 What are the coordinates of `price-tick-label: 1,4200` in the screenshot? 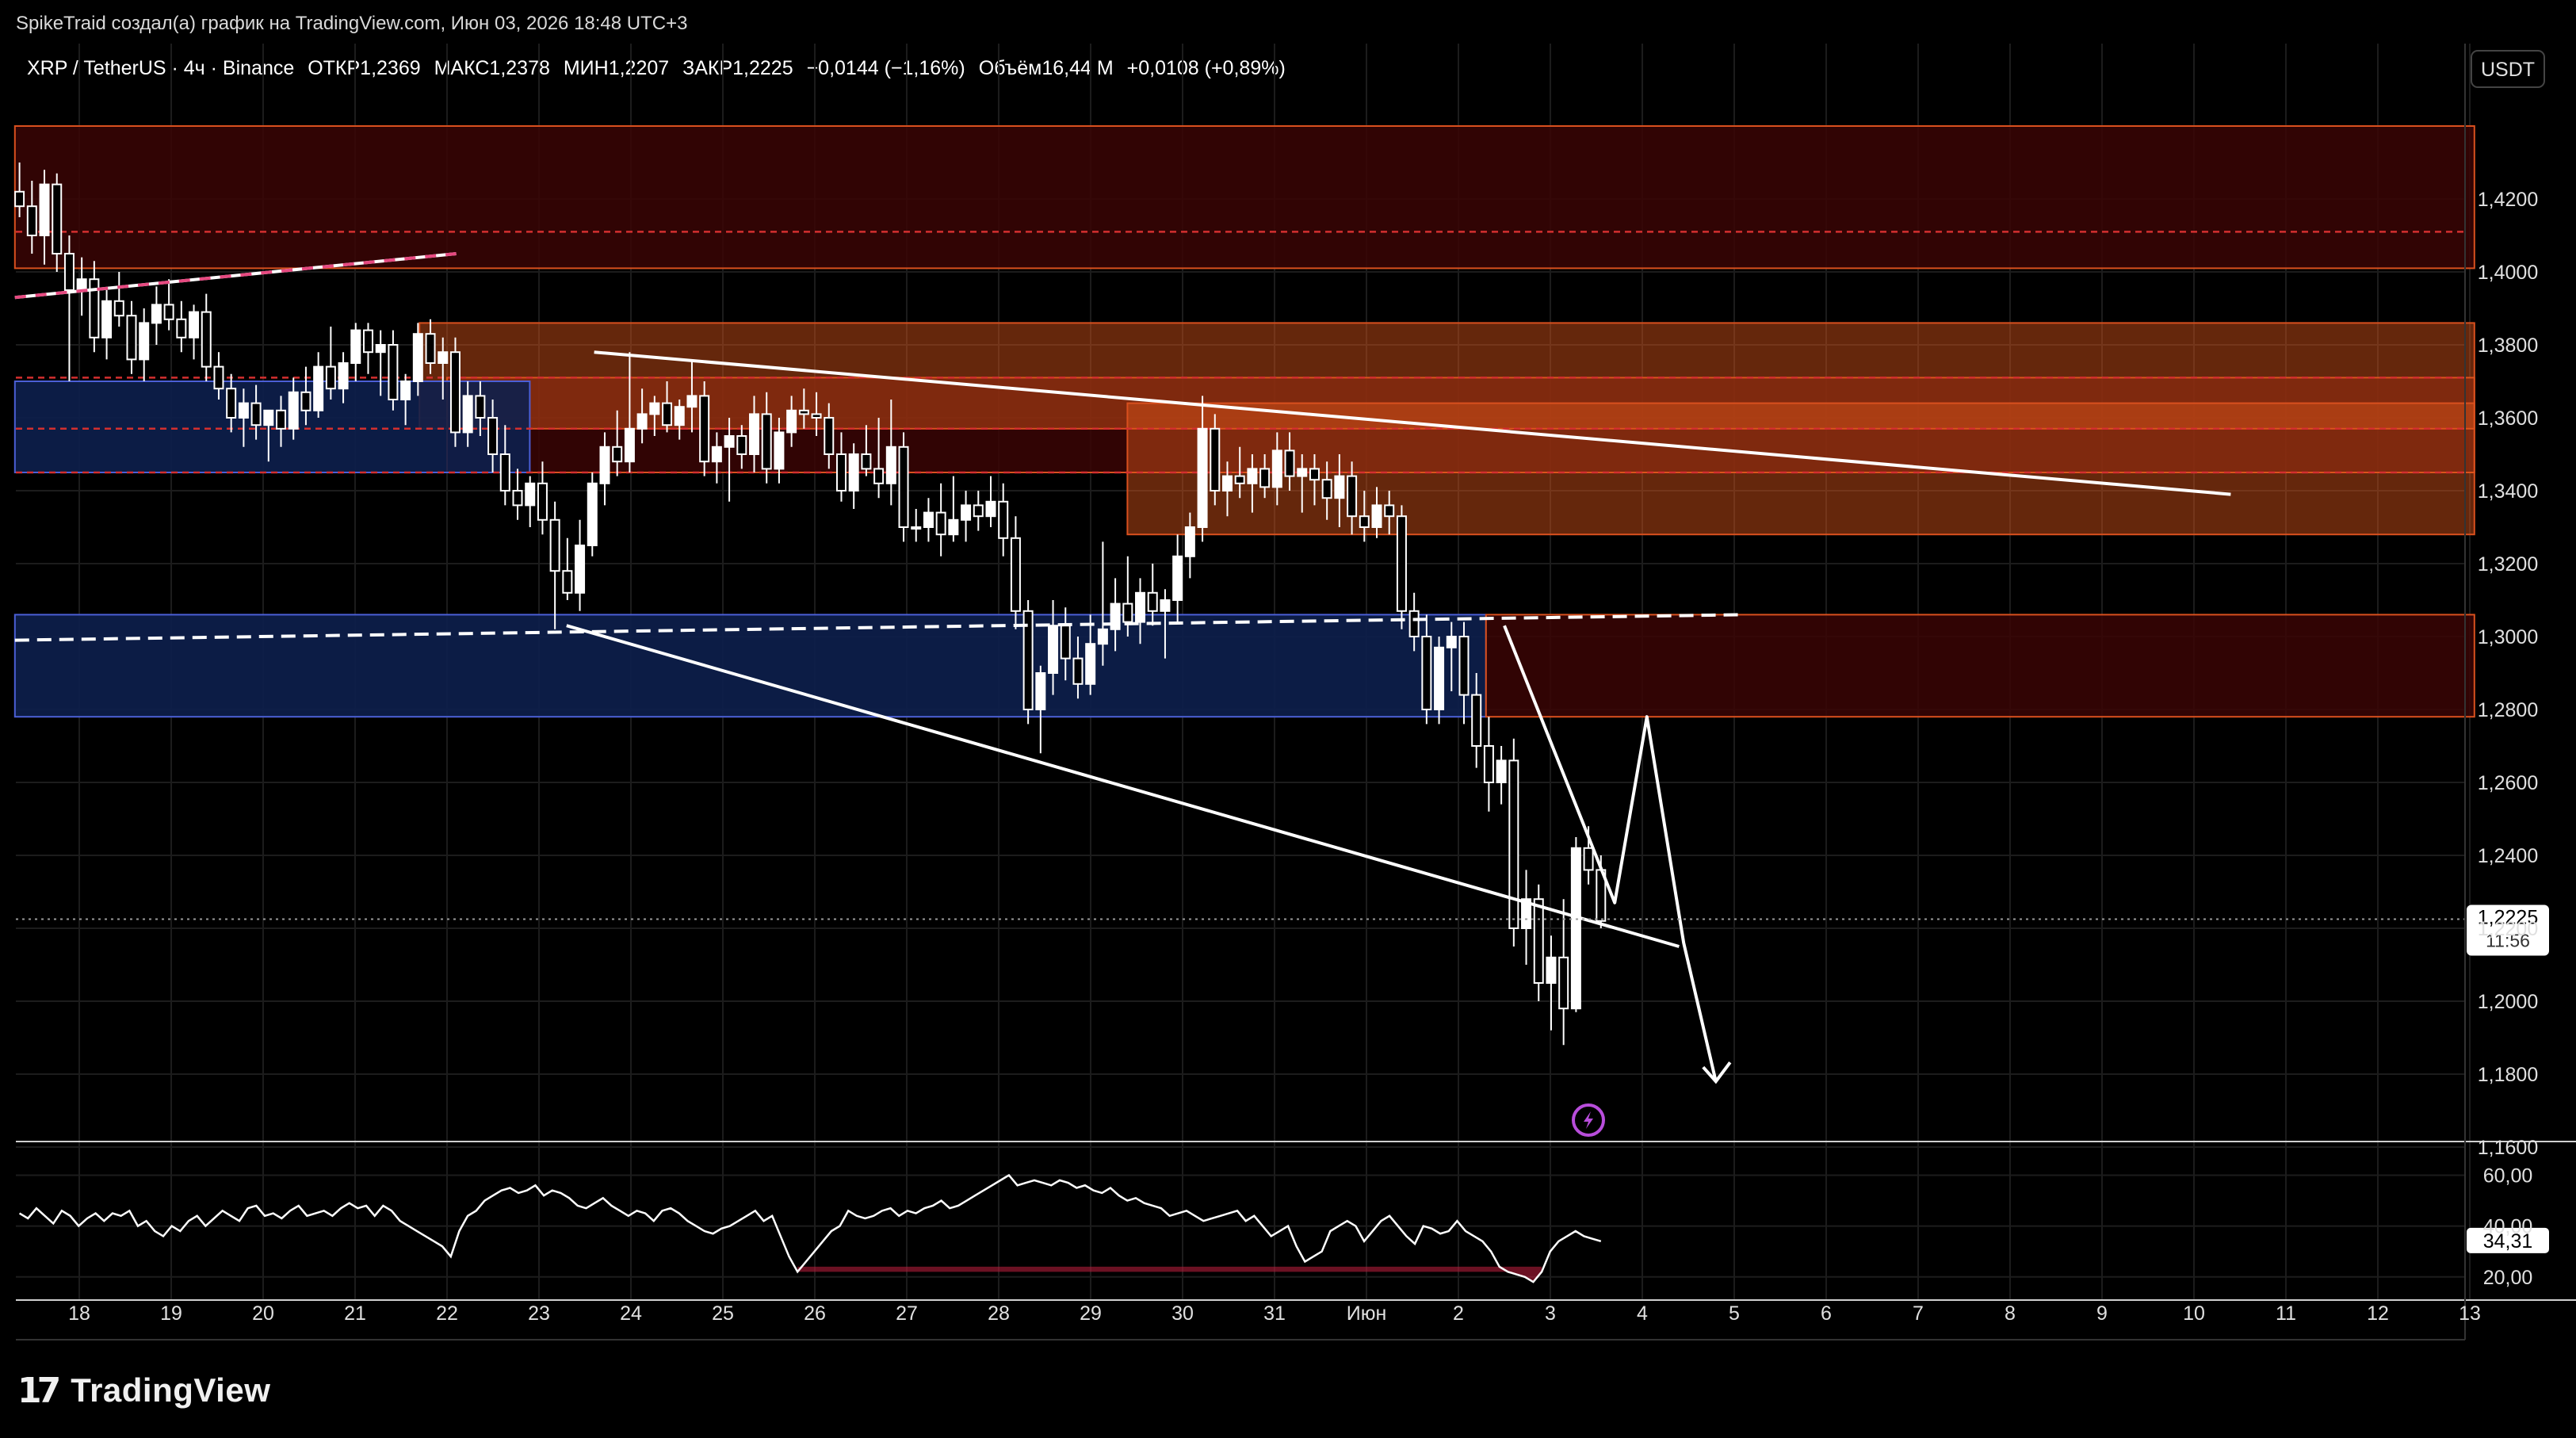 It's located at (2508, 200).